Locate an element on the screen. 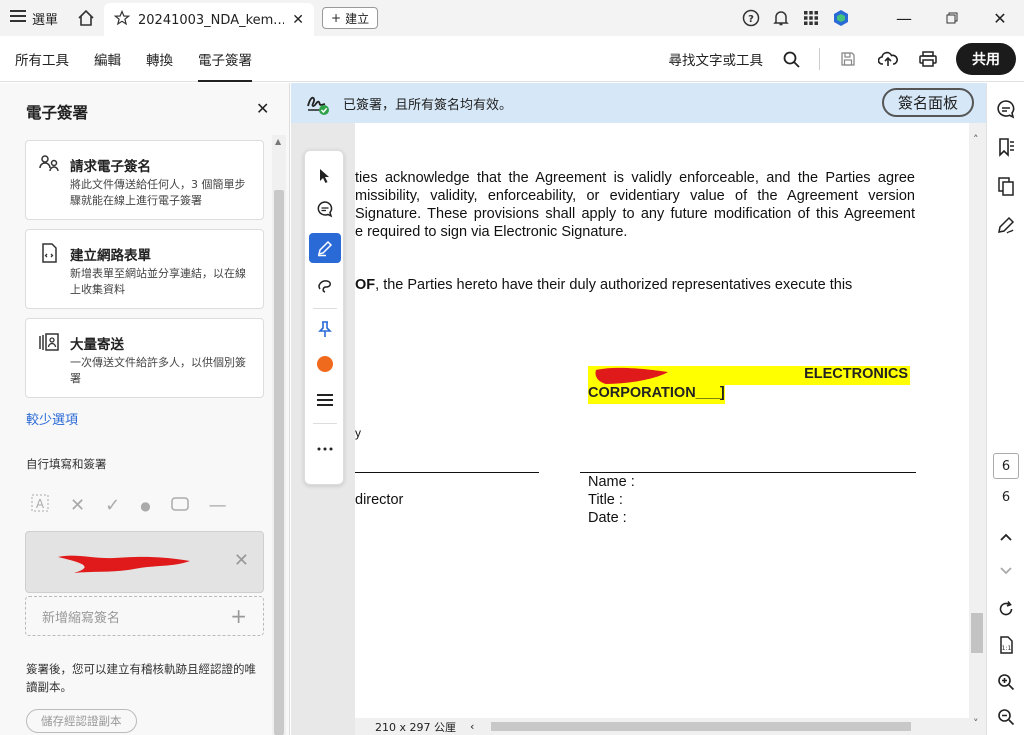  fill-and-sign-heading: 自行填寫和簽署 is located at coordinates (66, 464).